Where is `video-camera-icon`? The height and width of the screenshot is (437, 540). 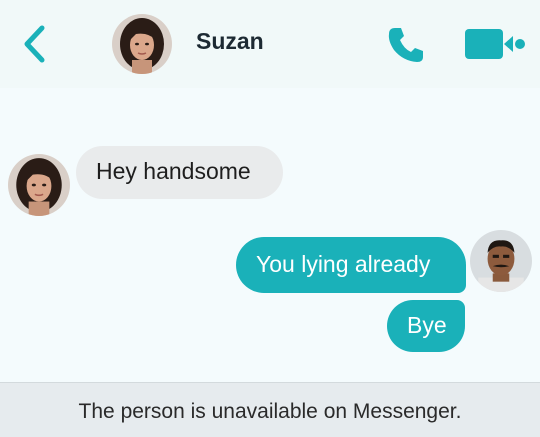 video-camera-icon is located at coordinates (495, 44).